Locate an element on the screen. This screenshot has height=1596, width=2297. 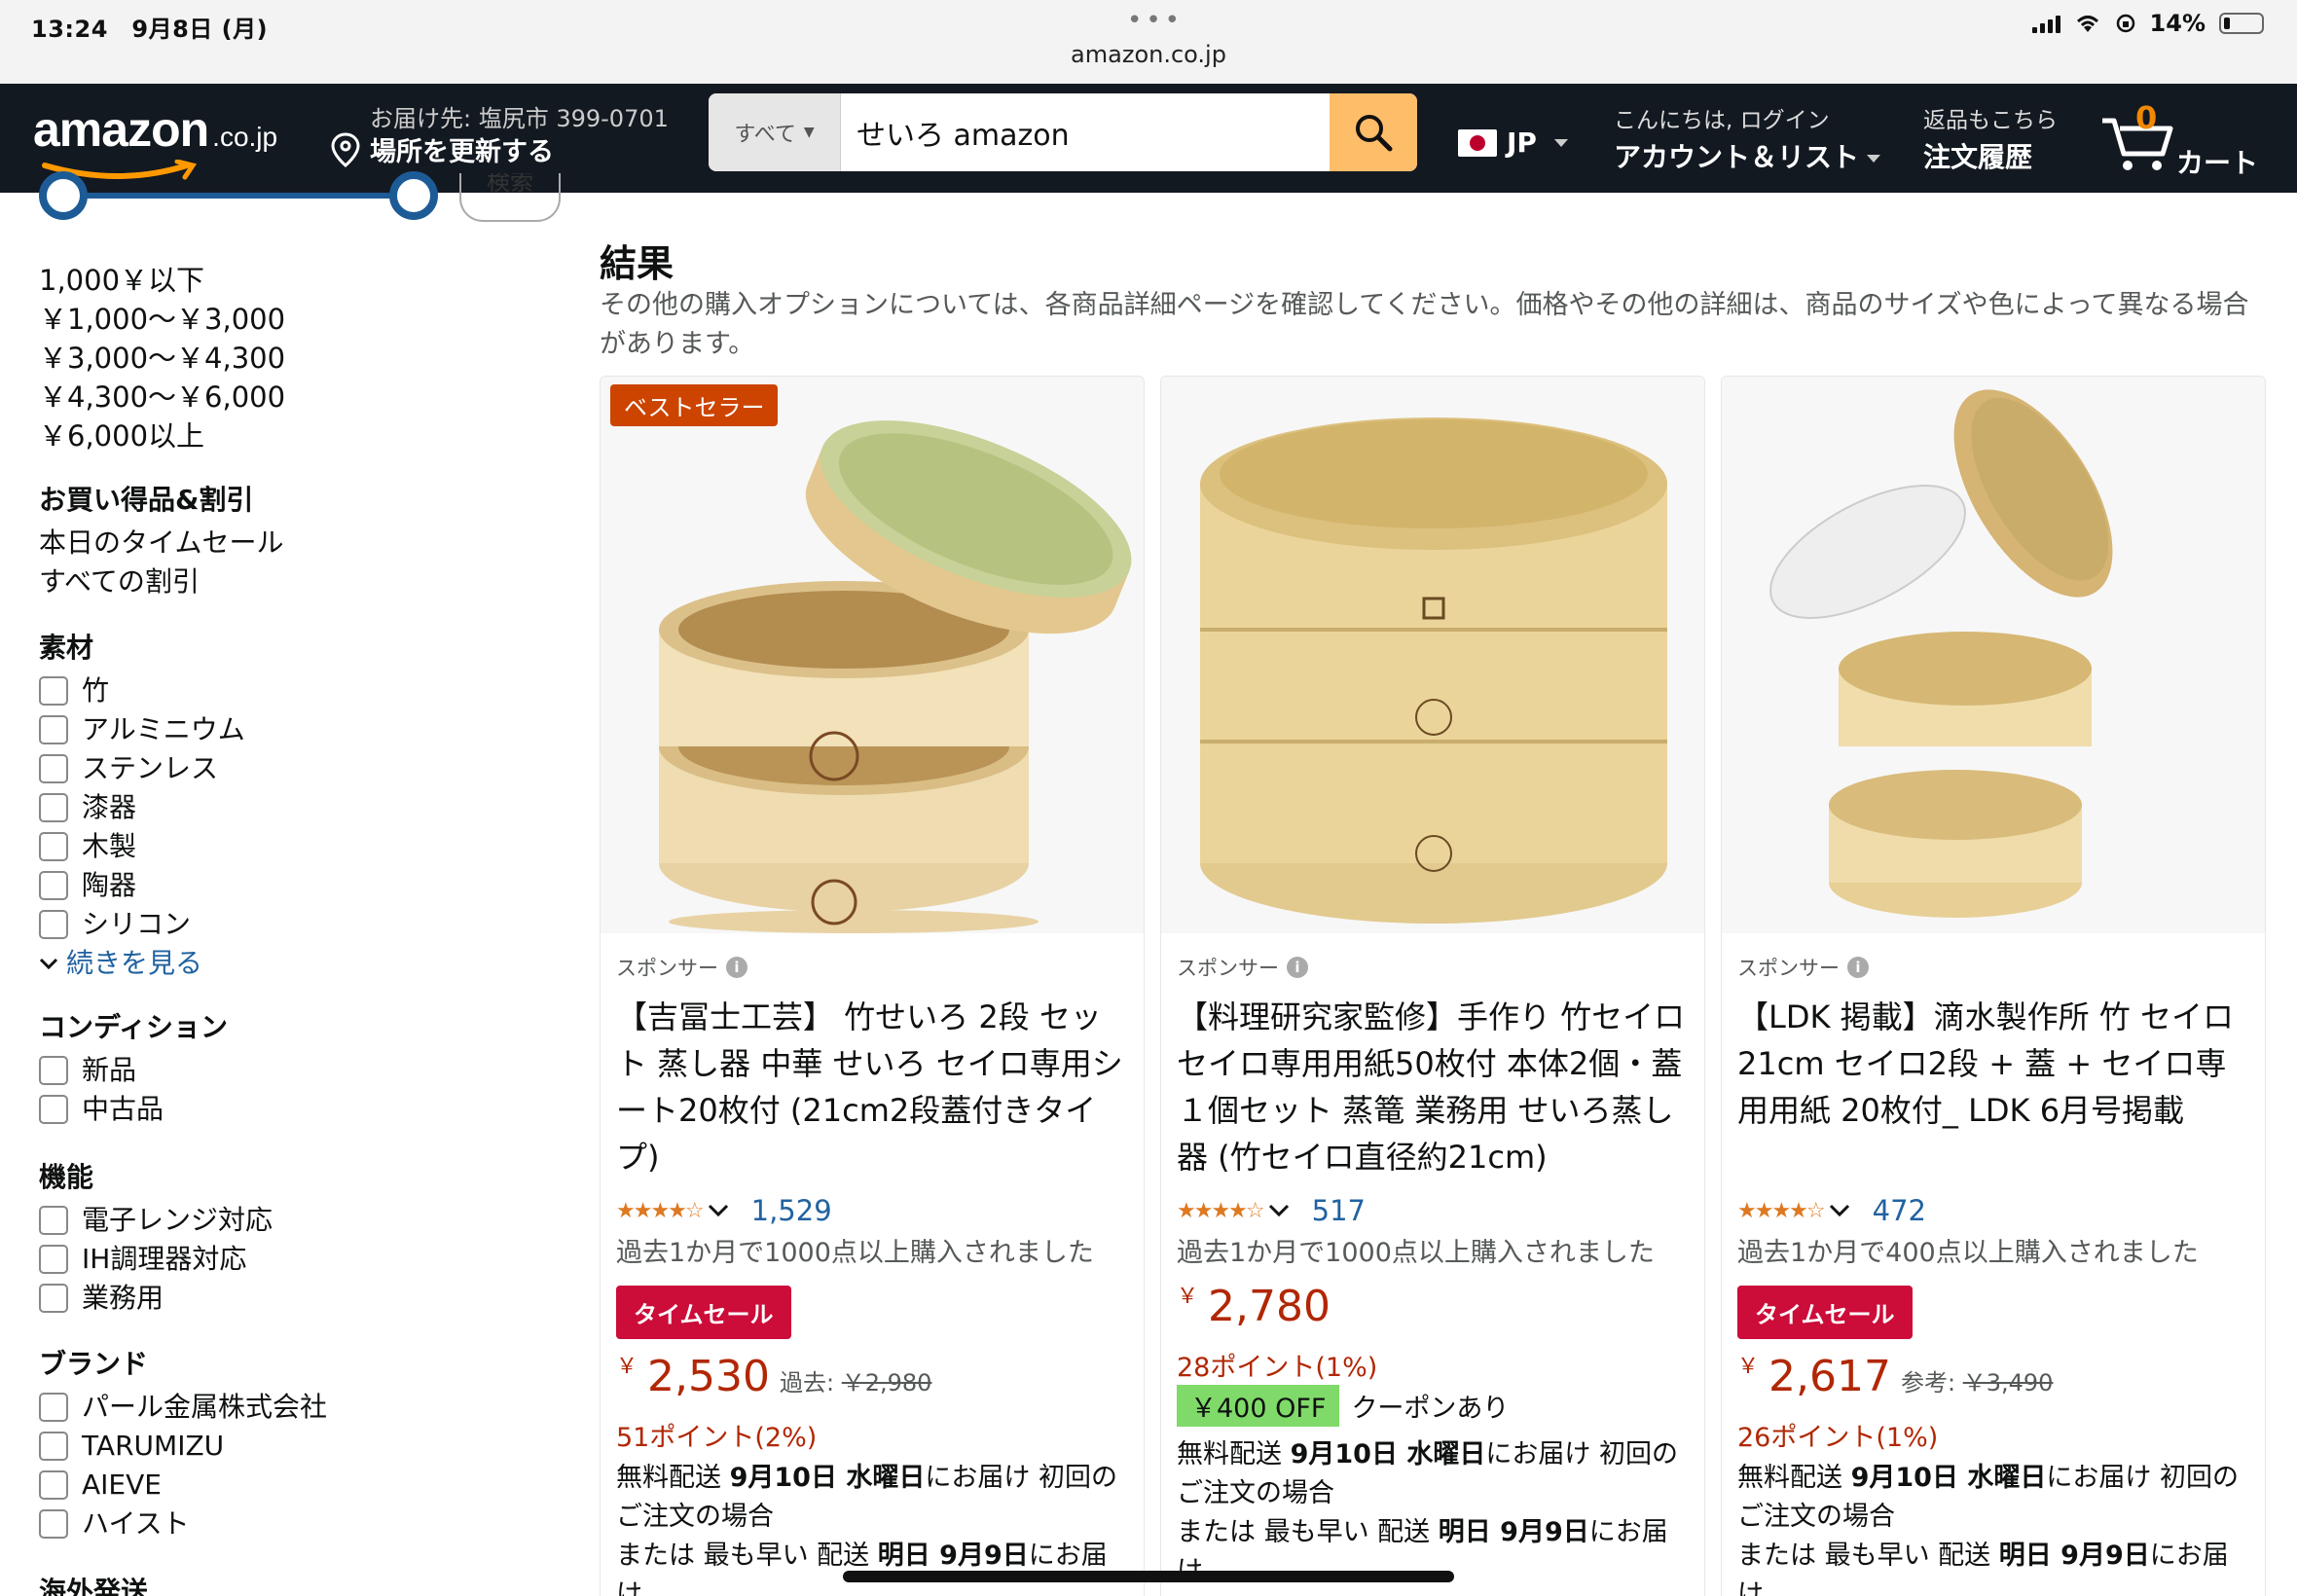
price-slider-track is located at coordinates (237, 196).